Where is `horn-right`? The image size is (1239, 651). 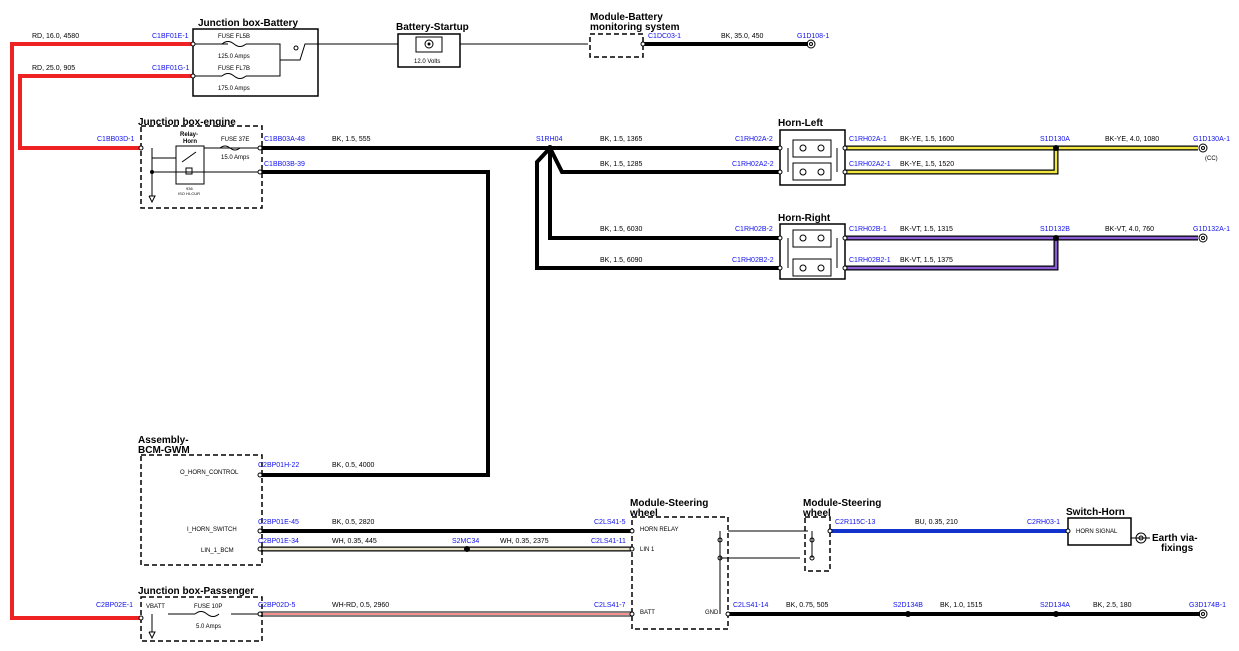 horn-right is located at coordinates (812, 251).